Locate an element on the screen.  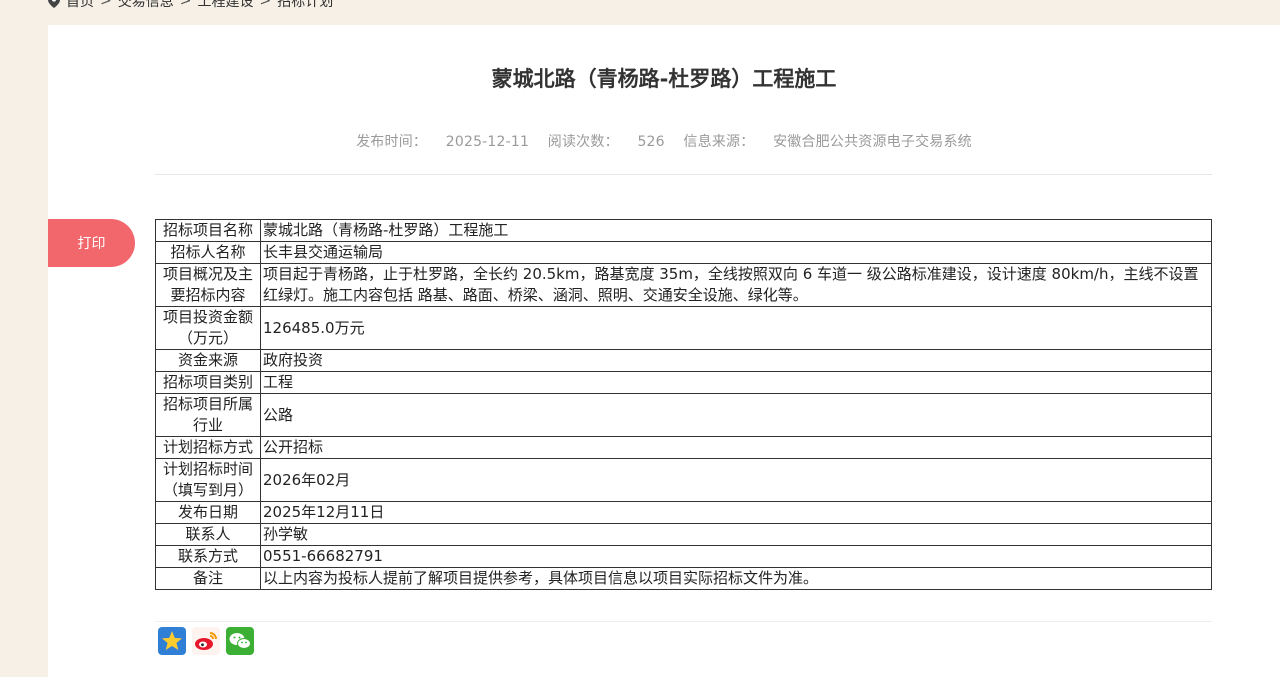
breadcrumb-bid-plan: 招标计划 is located at coordinates (305, 5).